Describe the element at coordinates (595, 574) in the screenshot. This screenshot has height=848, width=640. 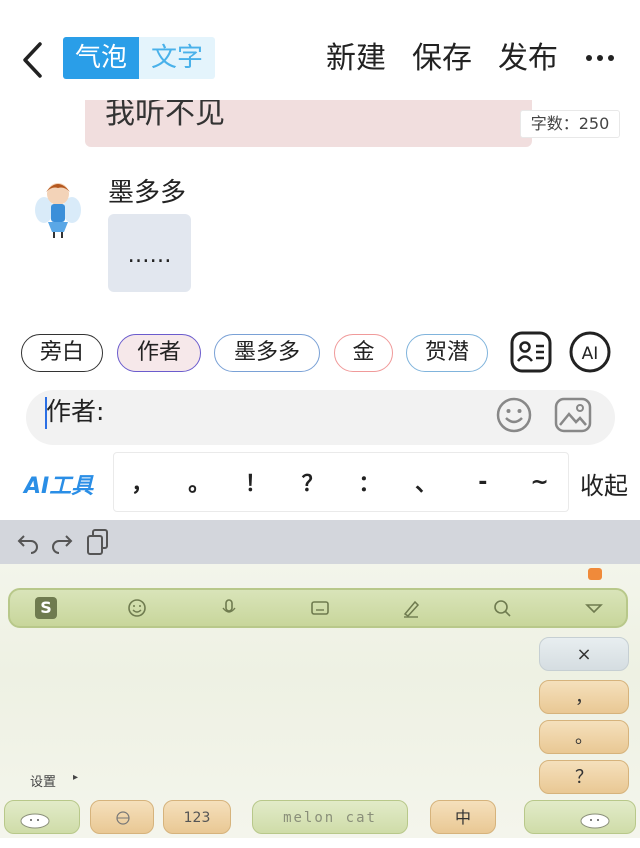
I see `cat-sticker-icon` at that location.